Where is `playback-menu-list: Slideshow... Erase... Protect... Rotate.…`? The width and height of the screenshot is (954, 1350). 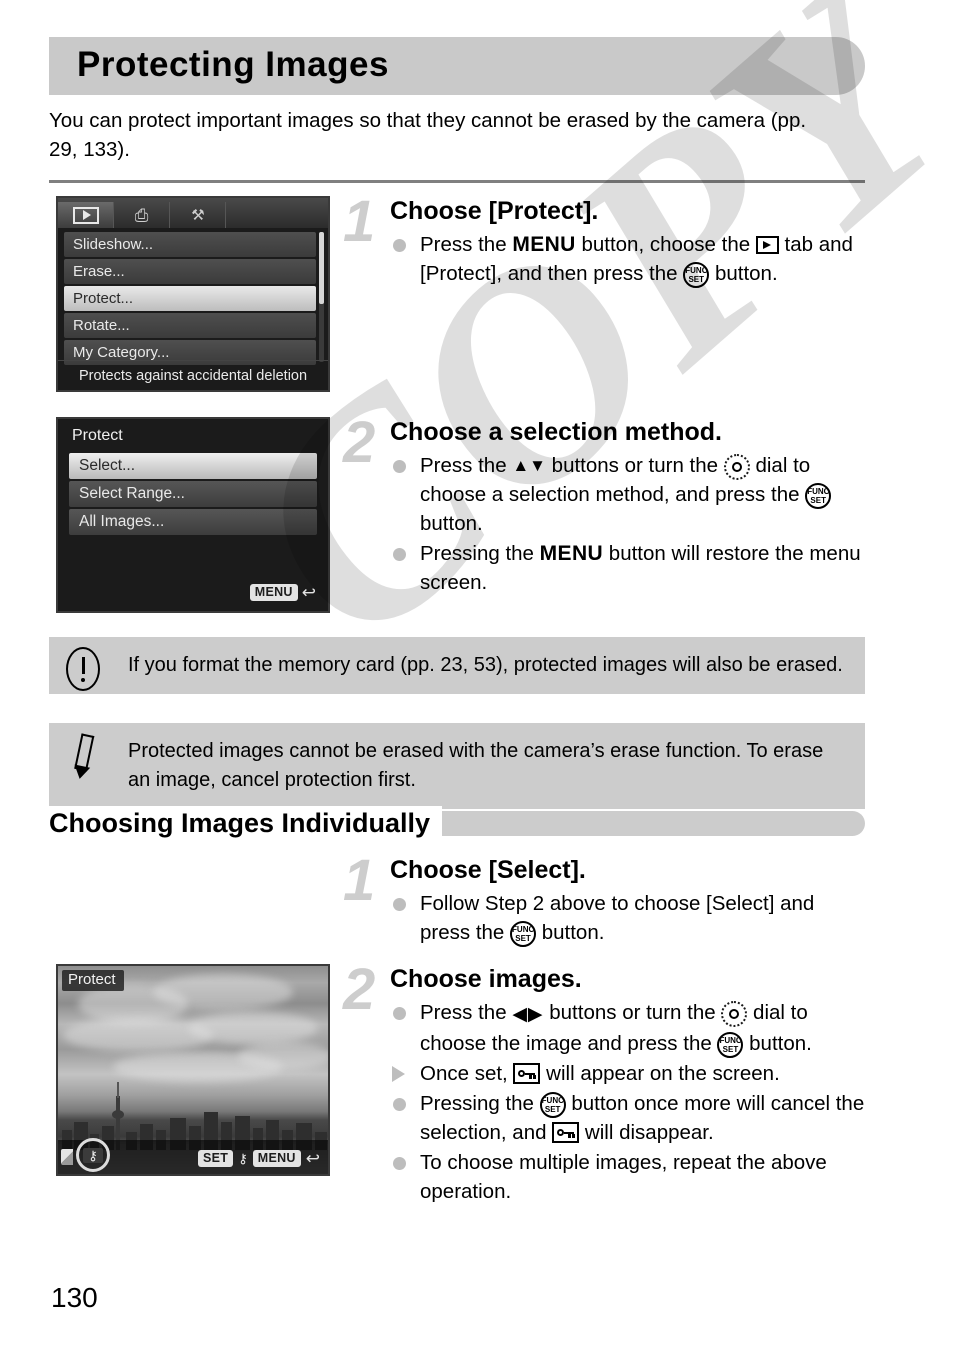 playback-menu-list: Slideshow... Erase... Protect... Rotate.… is located at coordinates (190, 299).